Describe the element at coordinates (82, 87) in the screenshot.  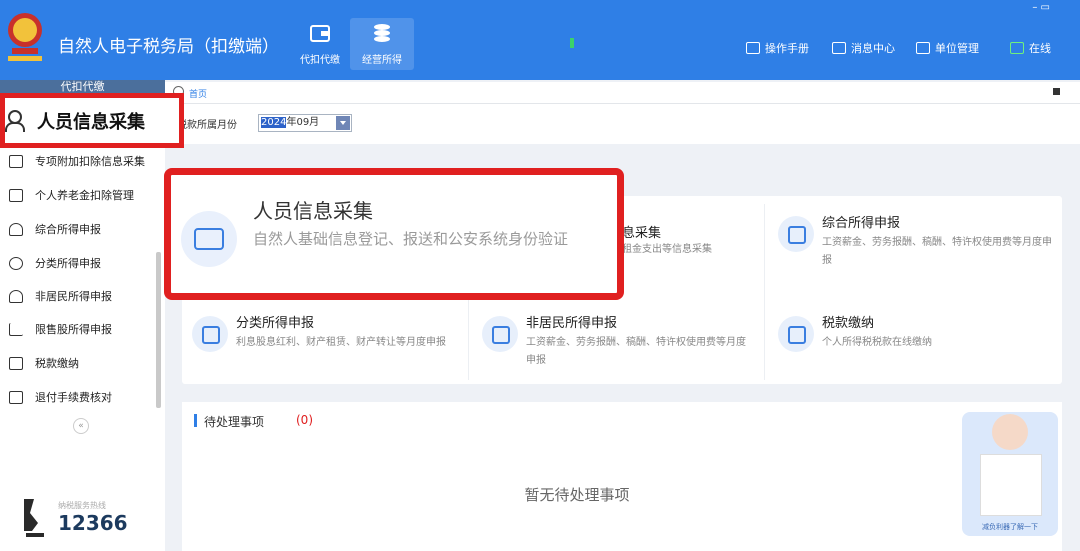
I see `sidebar-header: 代扣代缴` at that location.